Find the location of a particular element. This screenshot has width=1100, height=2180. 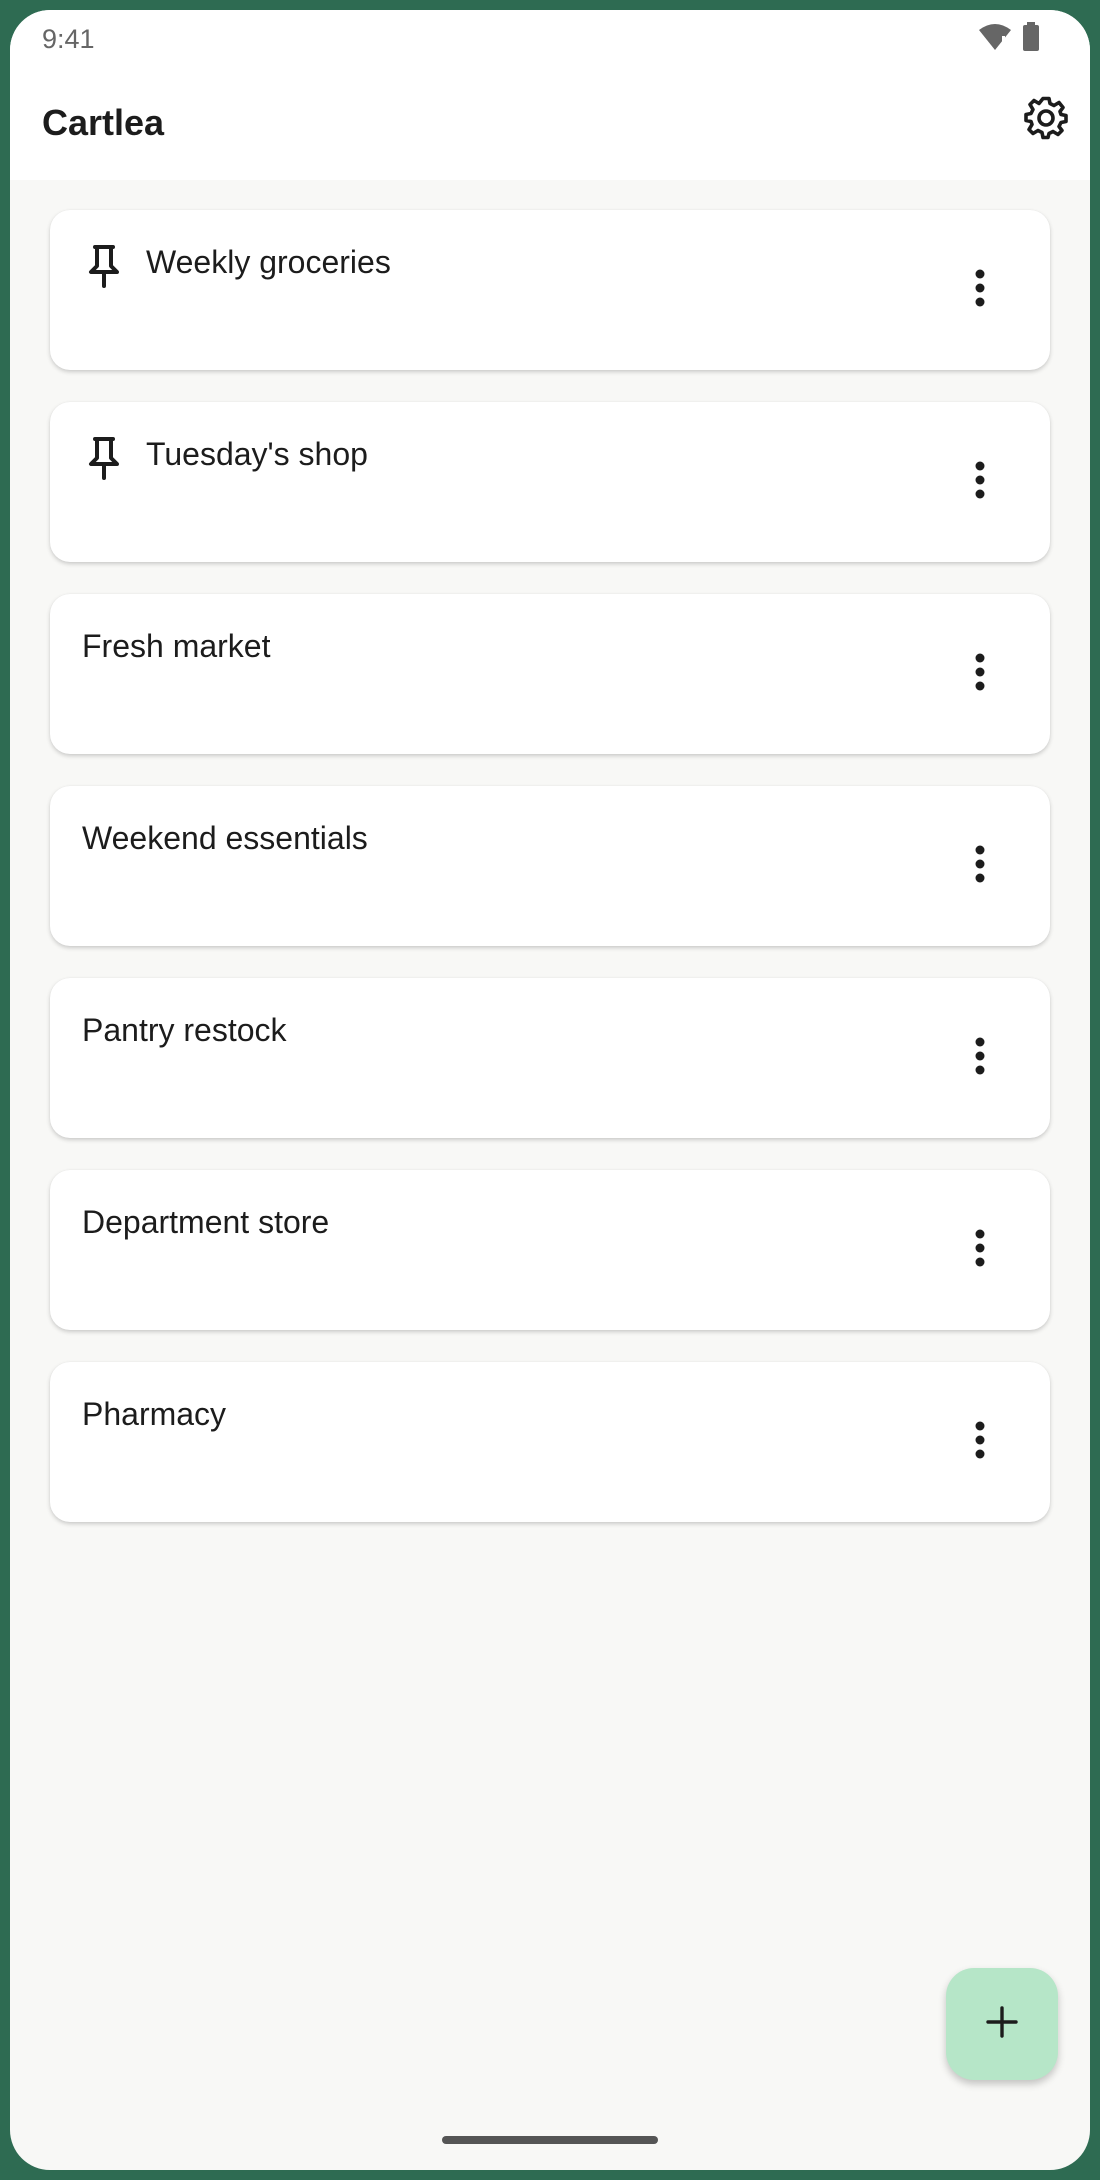

list-title: Pantry restock is located at coordinates (184, 1030).